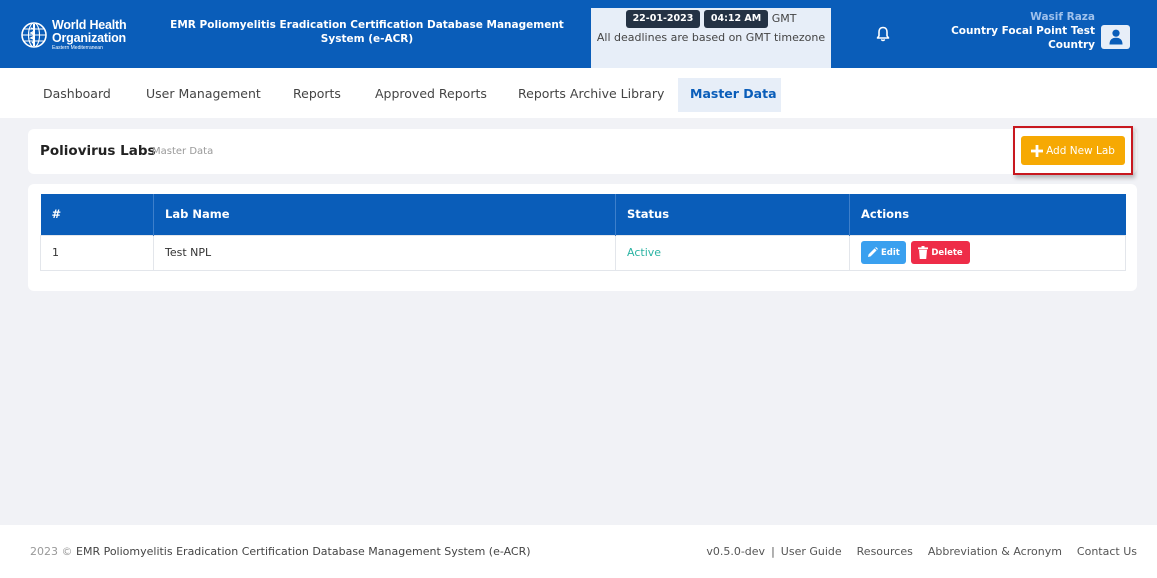 This screenshot has height=578, width=1157. What do you see at coordinates (591, 95) in the screenshot?
I see `nav-reports-archive-library: Reports Archive Library` at bounding box center [591, 95].